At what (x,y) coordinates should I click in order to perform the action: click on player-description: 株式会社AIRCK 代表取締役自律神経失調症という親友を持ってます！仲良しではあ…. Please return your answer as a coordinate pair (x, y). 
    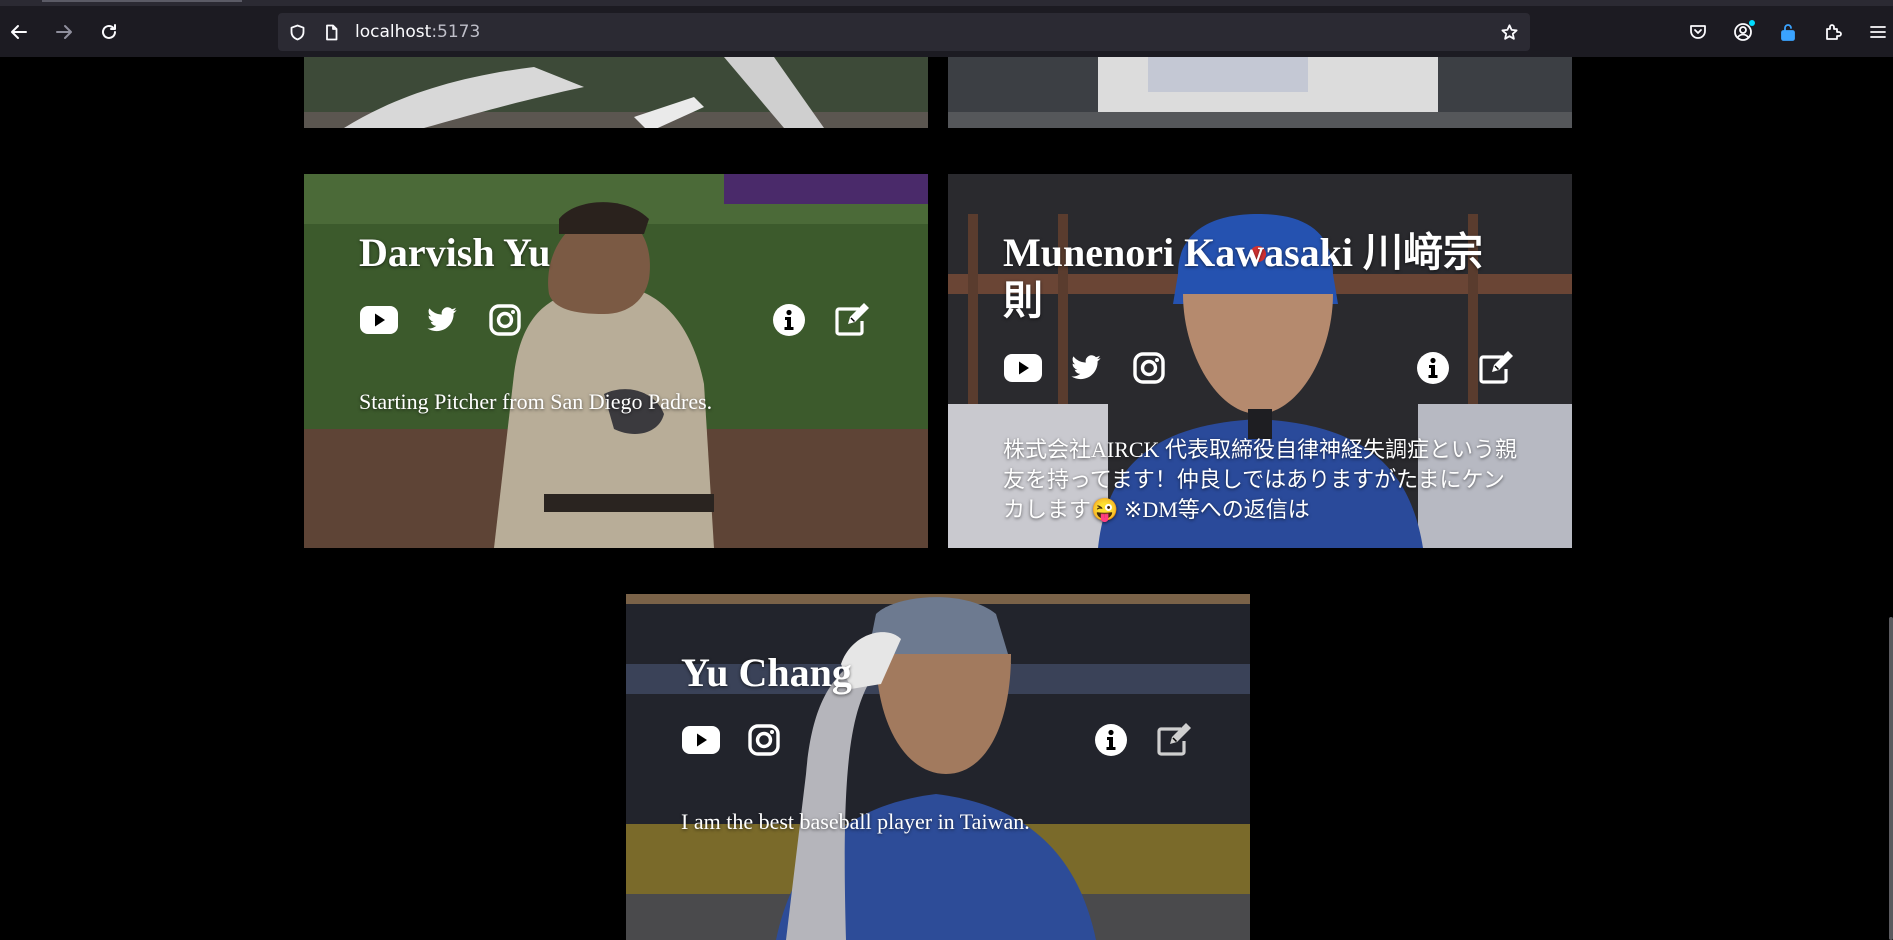
    Looking at the image, I should click on (1260, 479).